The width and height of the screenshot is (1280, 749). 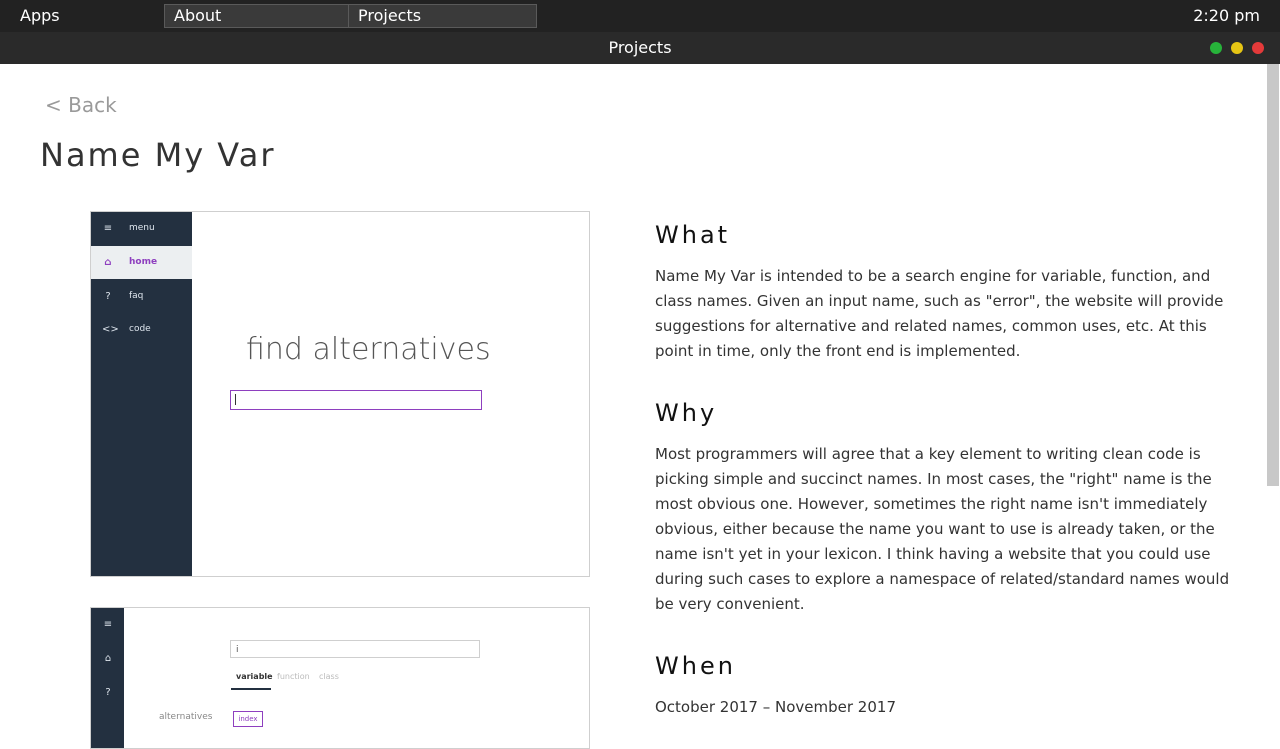 I want to click on mini-sidebar-item-faq: ?, so click(x=107, y=692).